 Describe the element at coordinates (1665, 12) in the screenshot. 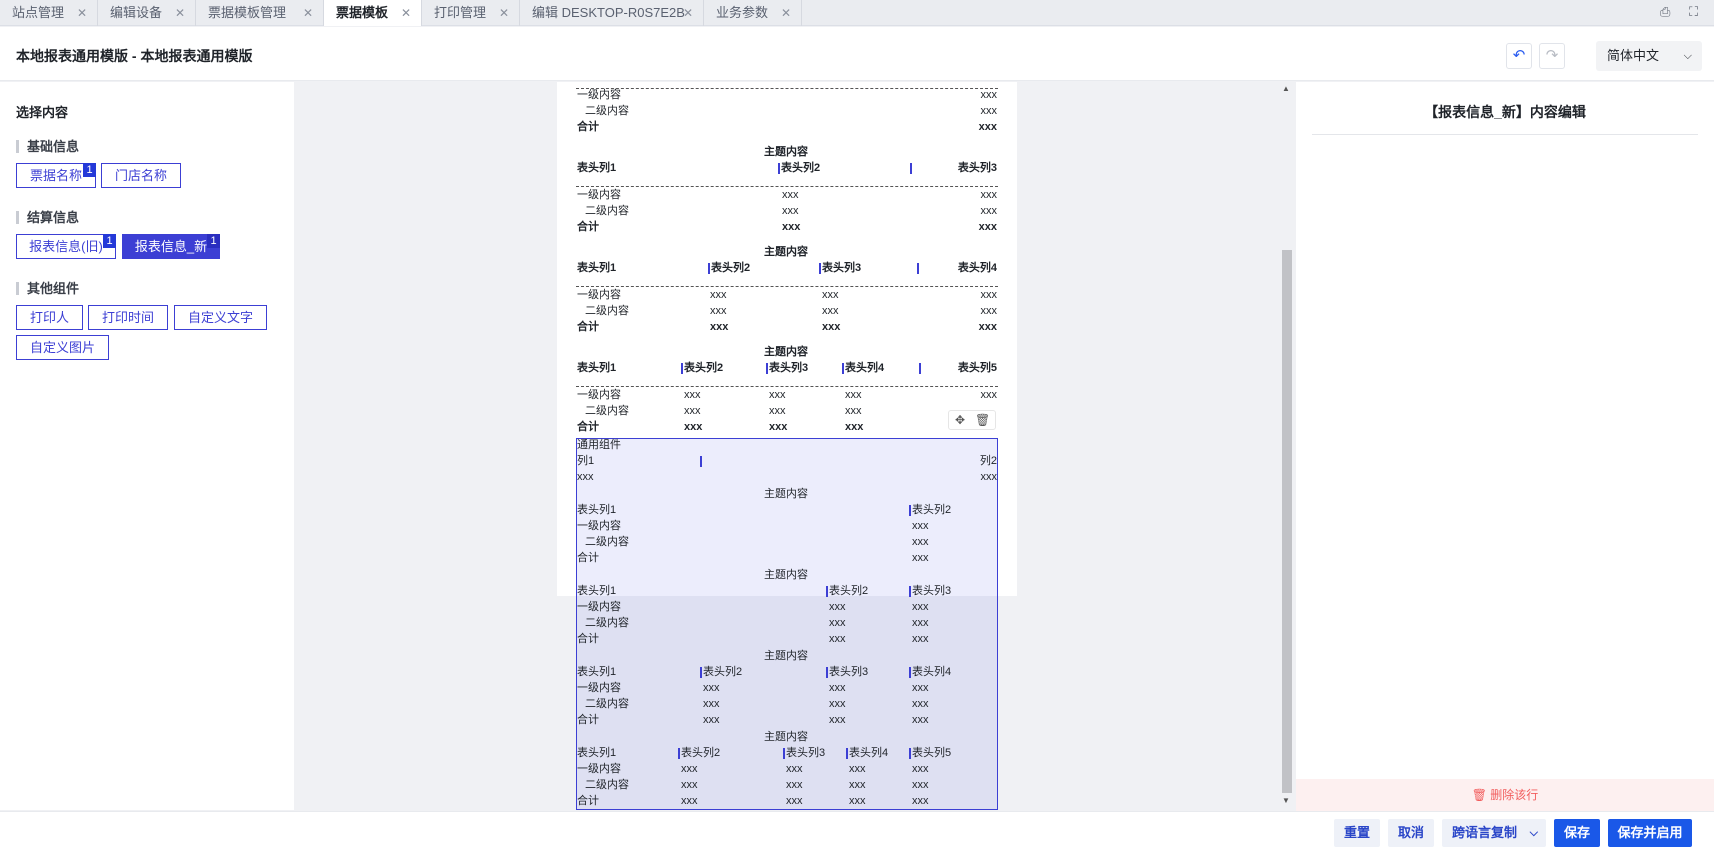

I see `printer-icon: ⎙` at that location.